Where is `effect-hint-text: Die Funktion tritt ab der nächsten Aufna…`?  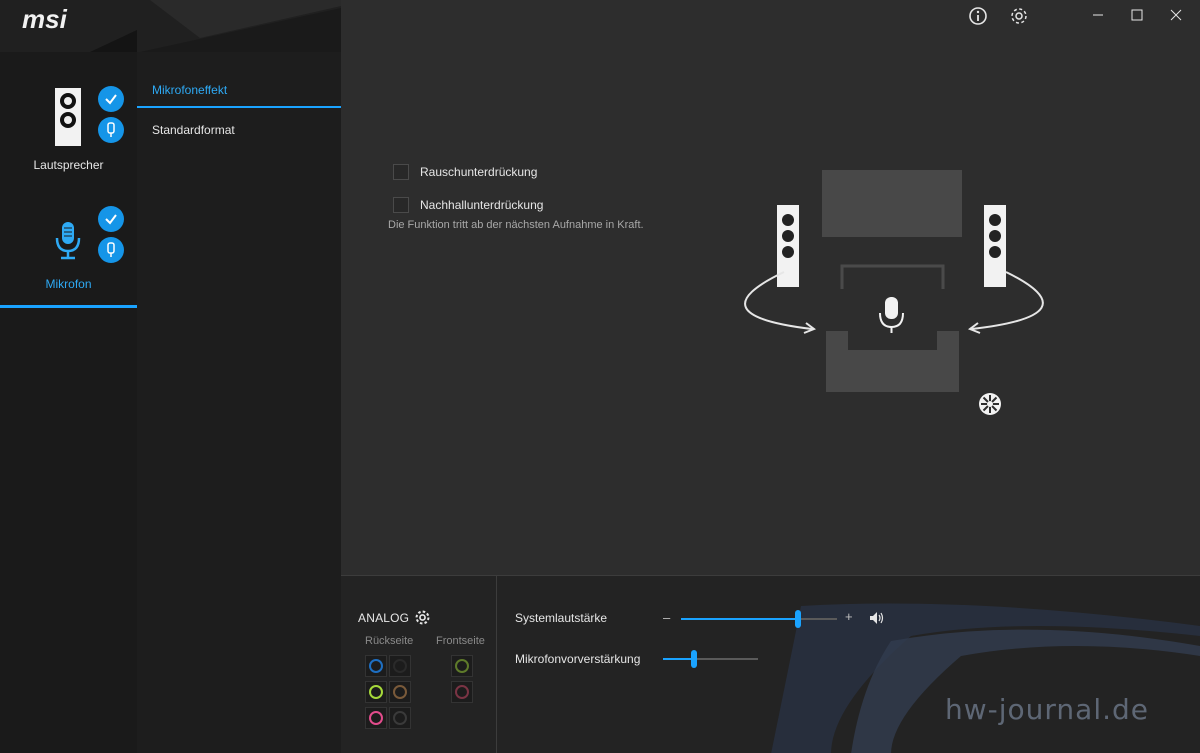 effect-hint-text: Die Funktion tritt ab der nächsten Aufna… is located at coordinates (516, 225).